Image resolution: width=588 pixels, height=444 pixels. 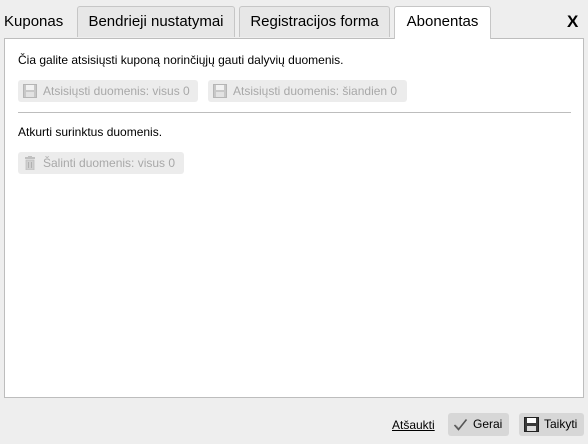 I want to click on ok-button: Gerai, so click(x=478, y=424).